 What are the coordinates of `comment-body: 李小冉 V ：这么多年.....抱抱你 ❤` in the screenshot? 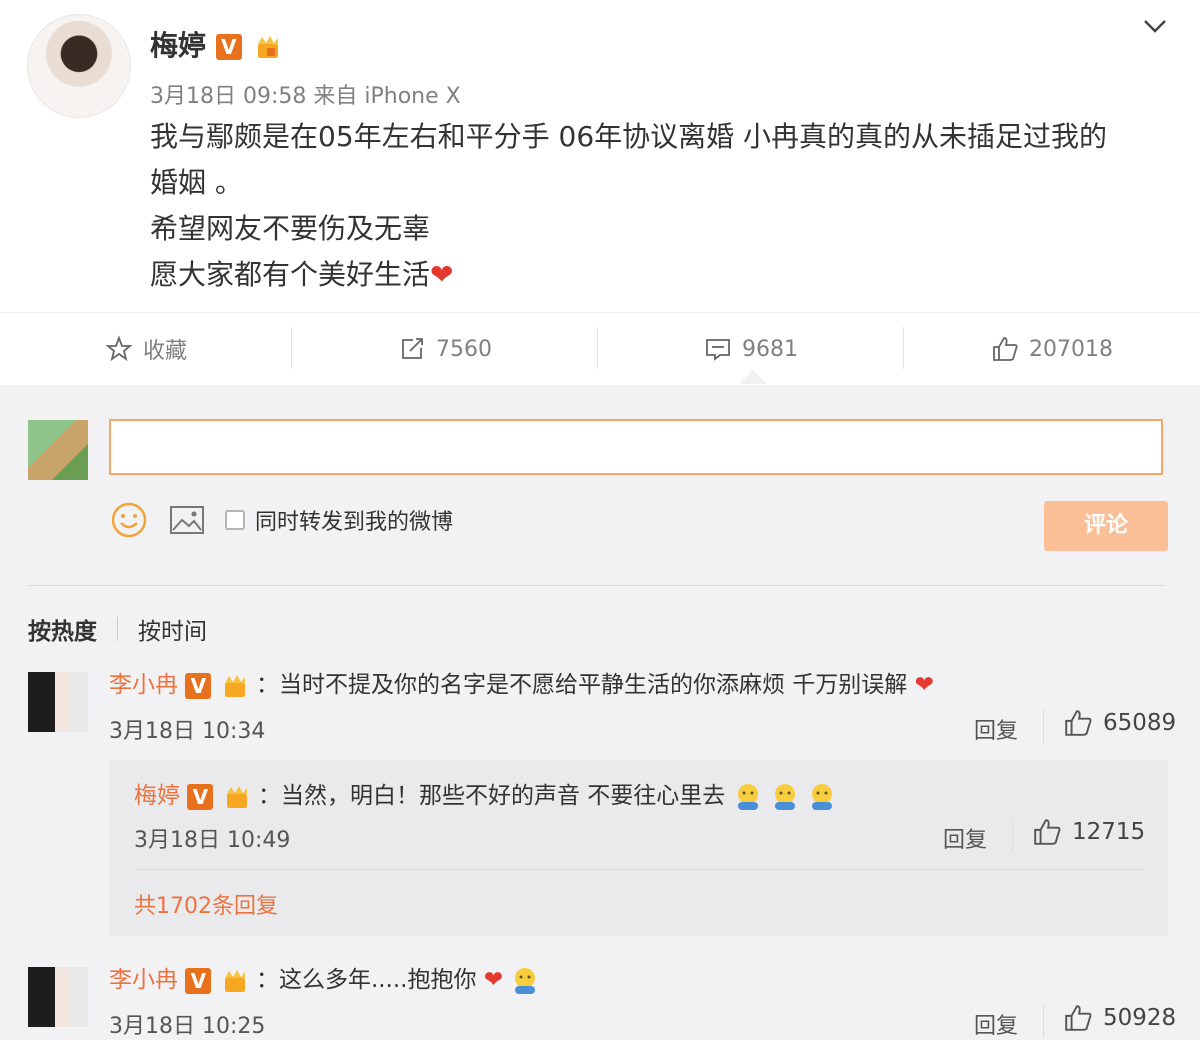 It's located at (324, 978).